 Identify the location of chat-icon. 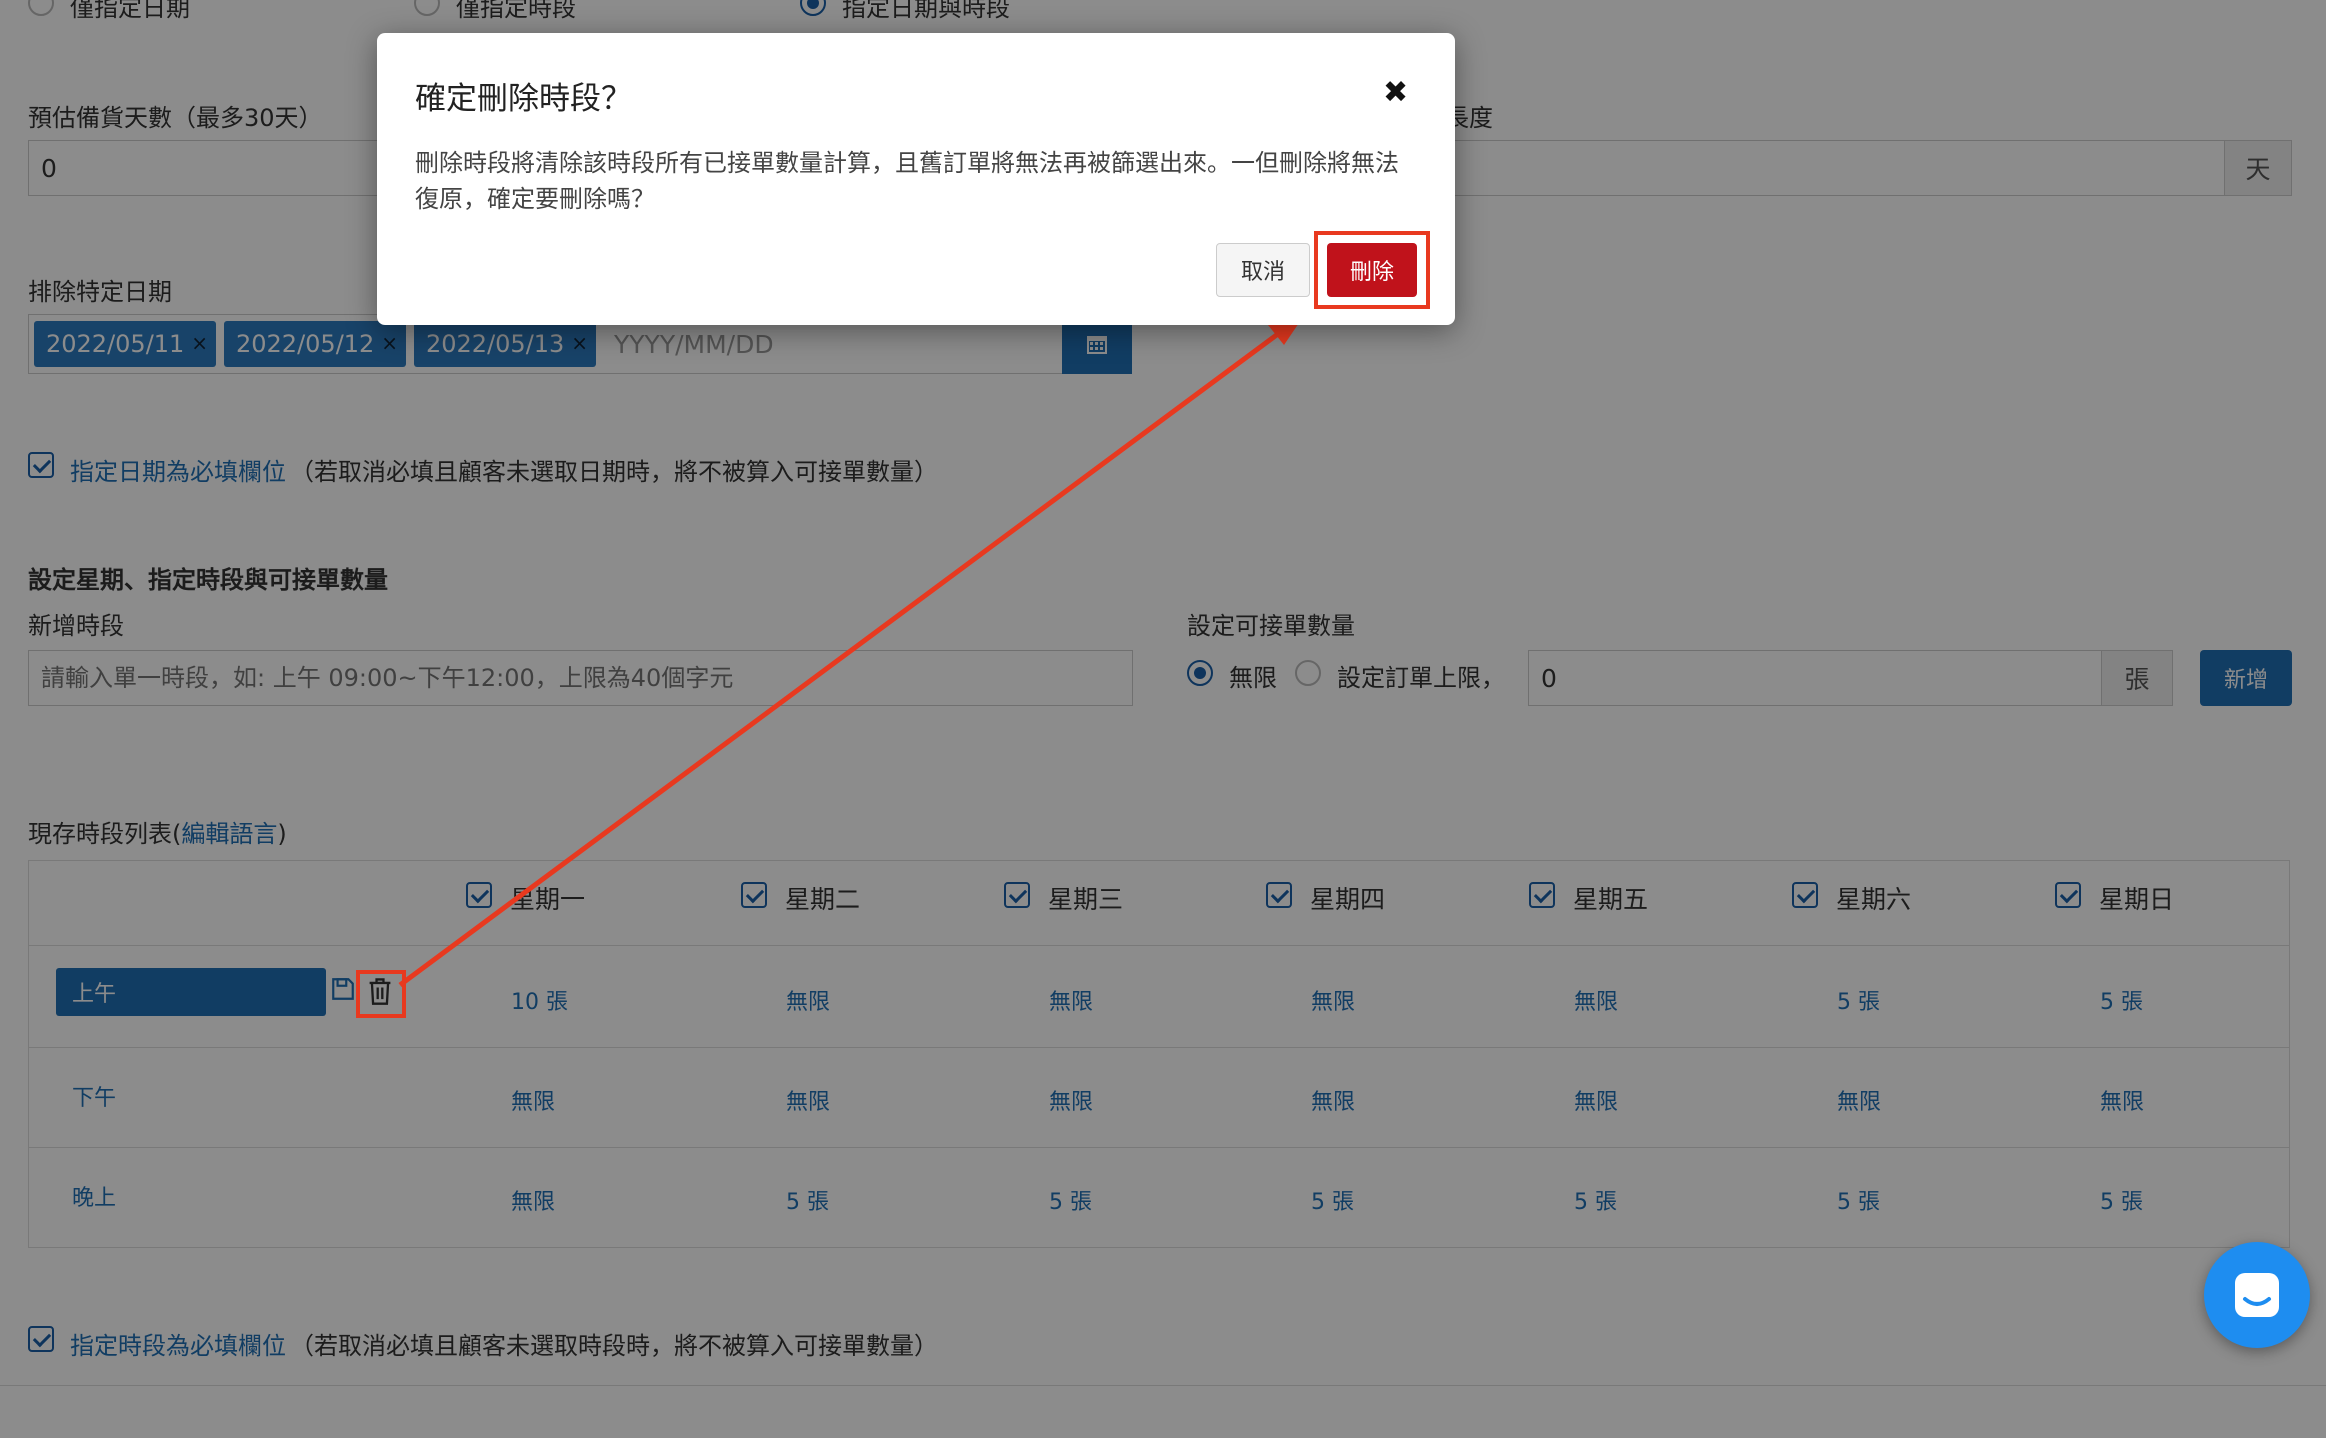
(2257, 1295).